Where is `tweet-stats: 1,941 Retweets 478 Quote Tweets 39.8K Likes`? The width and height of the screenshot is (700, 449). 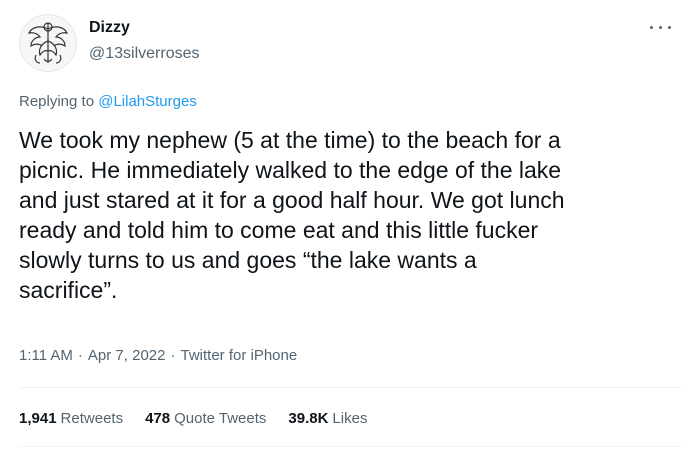 tweet-stats: 1,941 Retweets 478 Quote Tweets 39.8K Likes is located at coordinates (204, 418).